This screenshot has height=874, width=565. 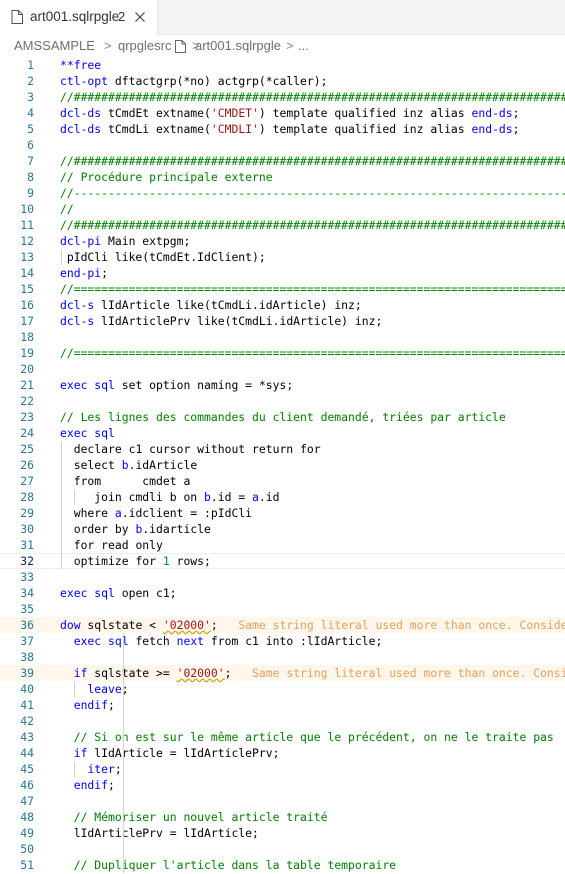 I want to click on code-text: // Mémoriser un nouvel article traité, so click(x=200, y=817).